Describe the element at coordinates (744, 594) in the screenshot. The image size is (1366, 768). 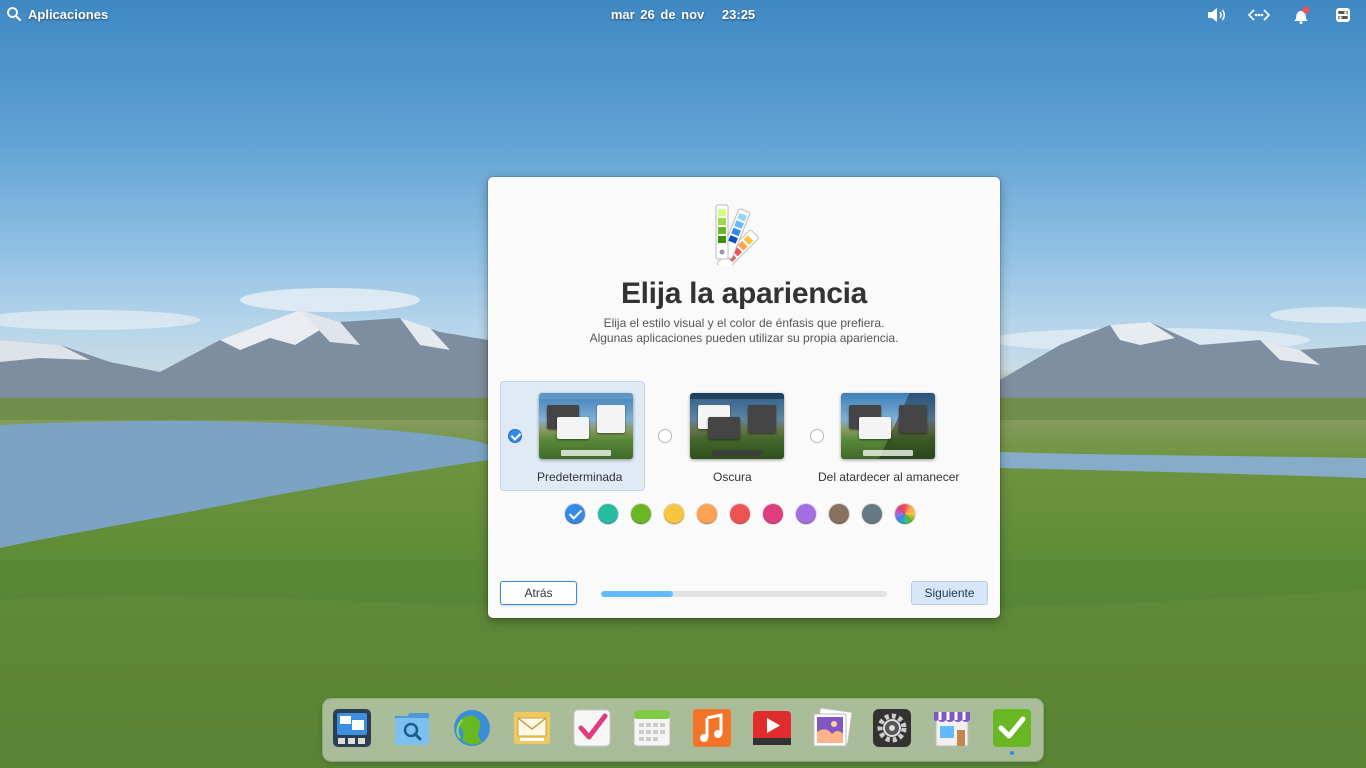
I see `onboarding-progress-bar` at that location.